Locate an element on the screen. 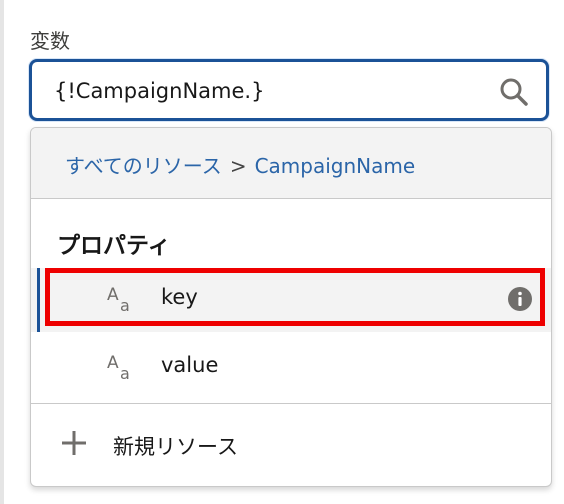  variable-combobox is located at coordinates (289, 90).